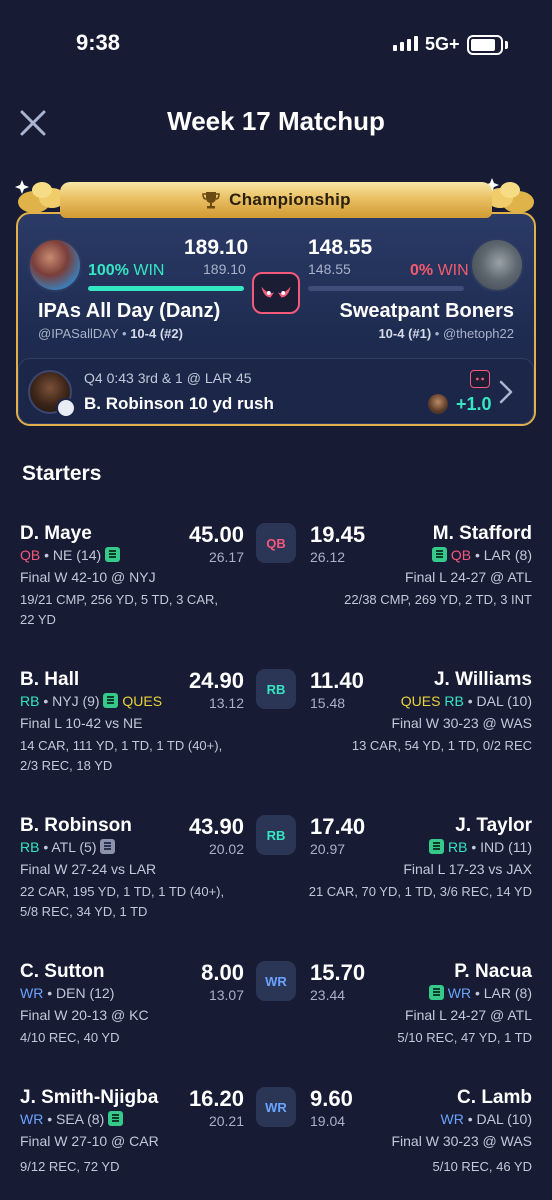 The height and width of the screenshot is (1200, 552). Describe the element at coordinates (328, 849) in the screenshot. I see `right-player-projected: 20.97` at that location.